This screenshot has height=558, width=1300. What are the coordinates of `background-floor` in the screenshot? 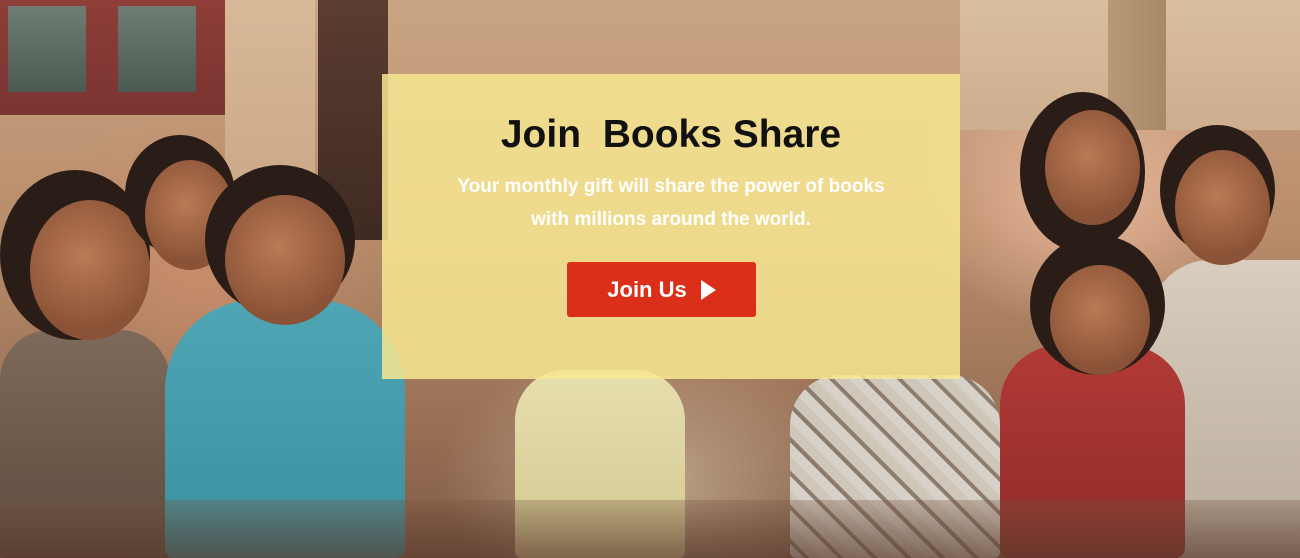 It's located at (650, 529).